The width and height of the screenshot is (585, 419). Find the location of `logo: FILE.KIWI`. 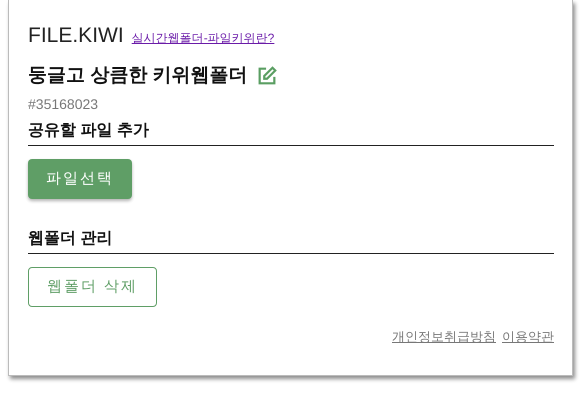

logo: FILE.KIWI is located at coordinates (76, 36).